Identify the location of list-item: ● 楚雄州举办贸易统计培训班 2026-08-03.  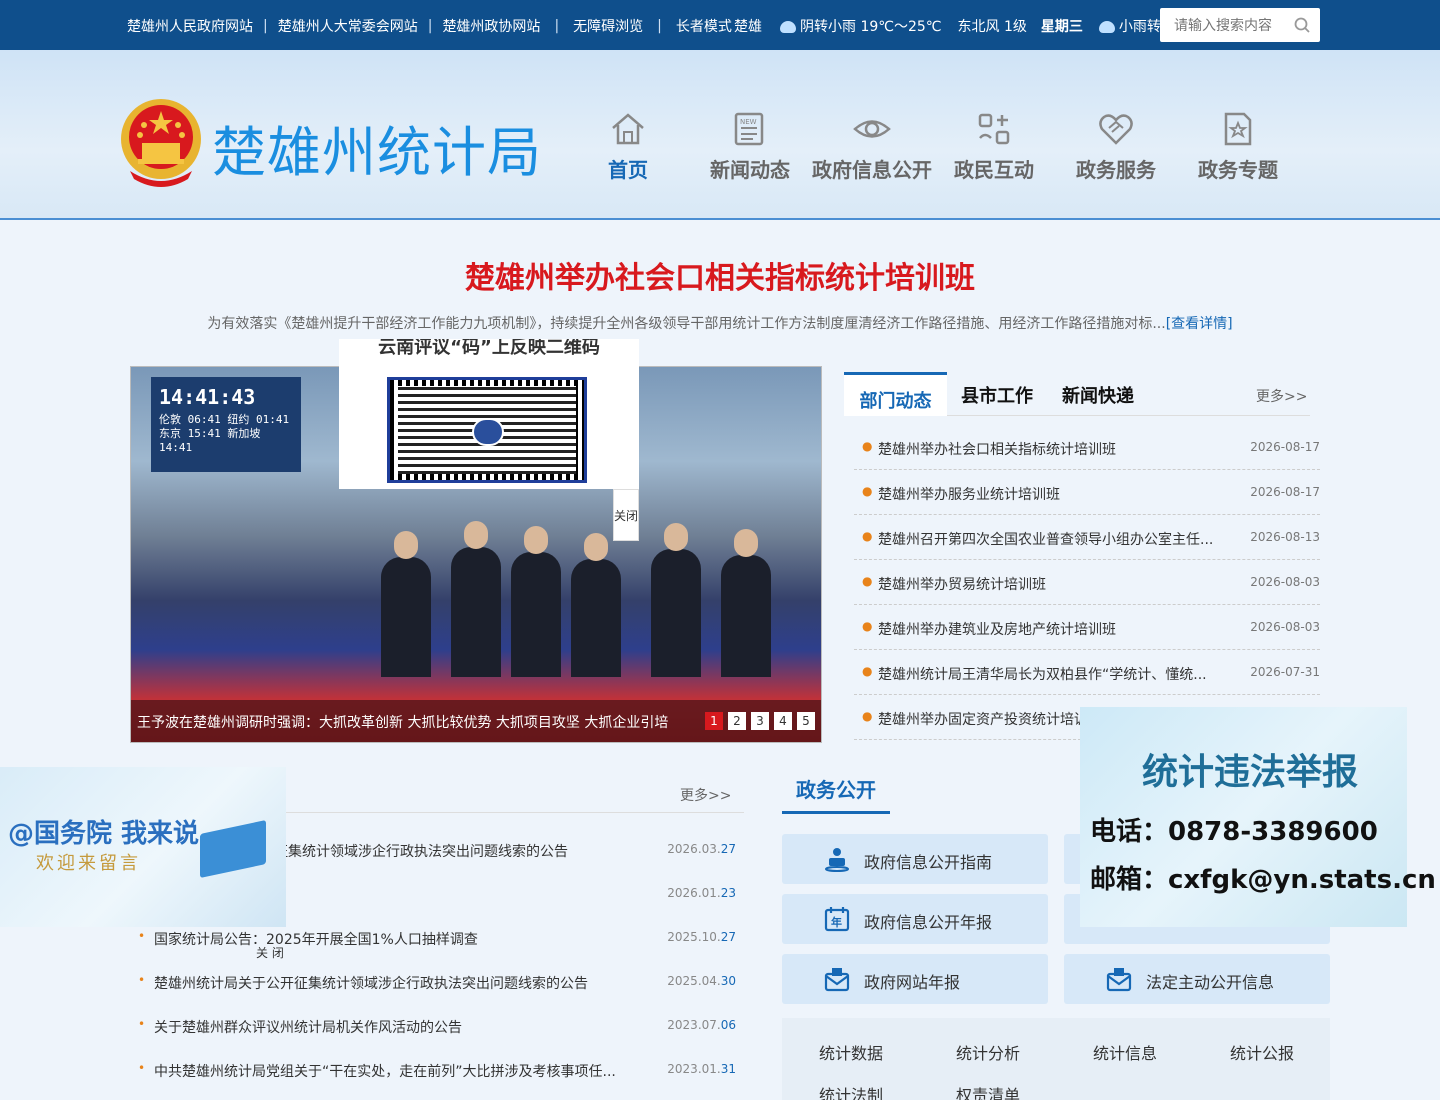
(1087, 582).